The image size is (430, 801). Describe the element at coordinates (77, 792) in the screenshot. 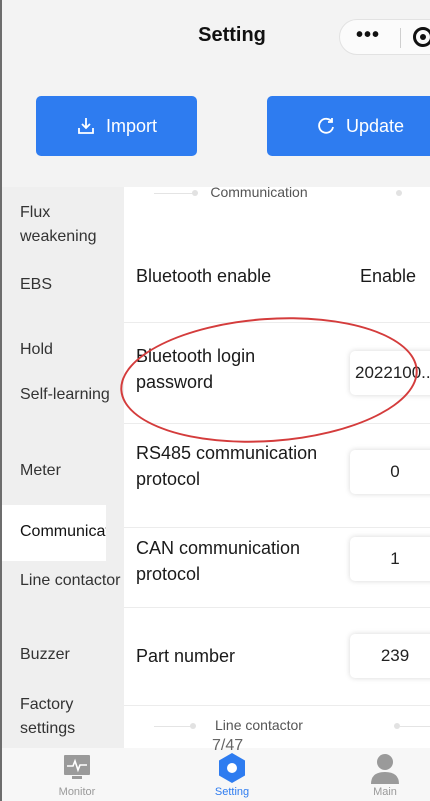

I see `tab-label: Monitor` at that location.